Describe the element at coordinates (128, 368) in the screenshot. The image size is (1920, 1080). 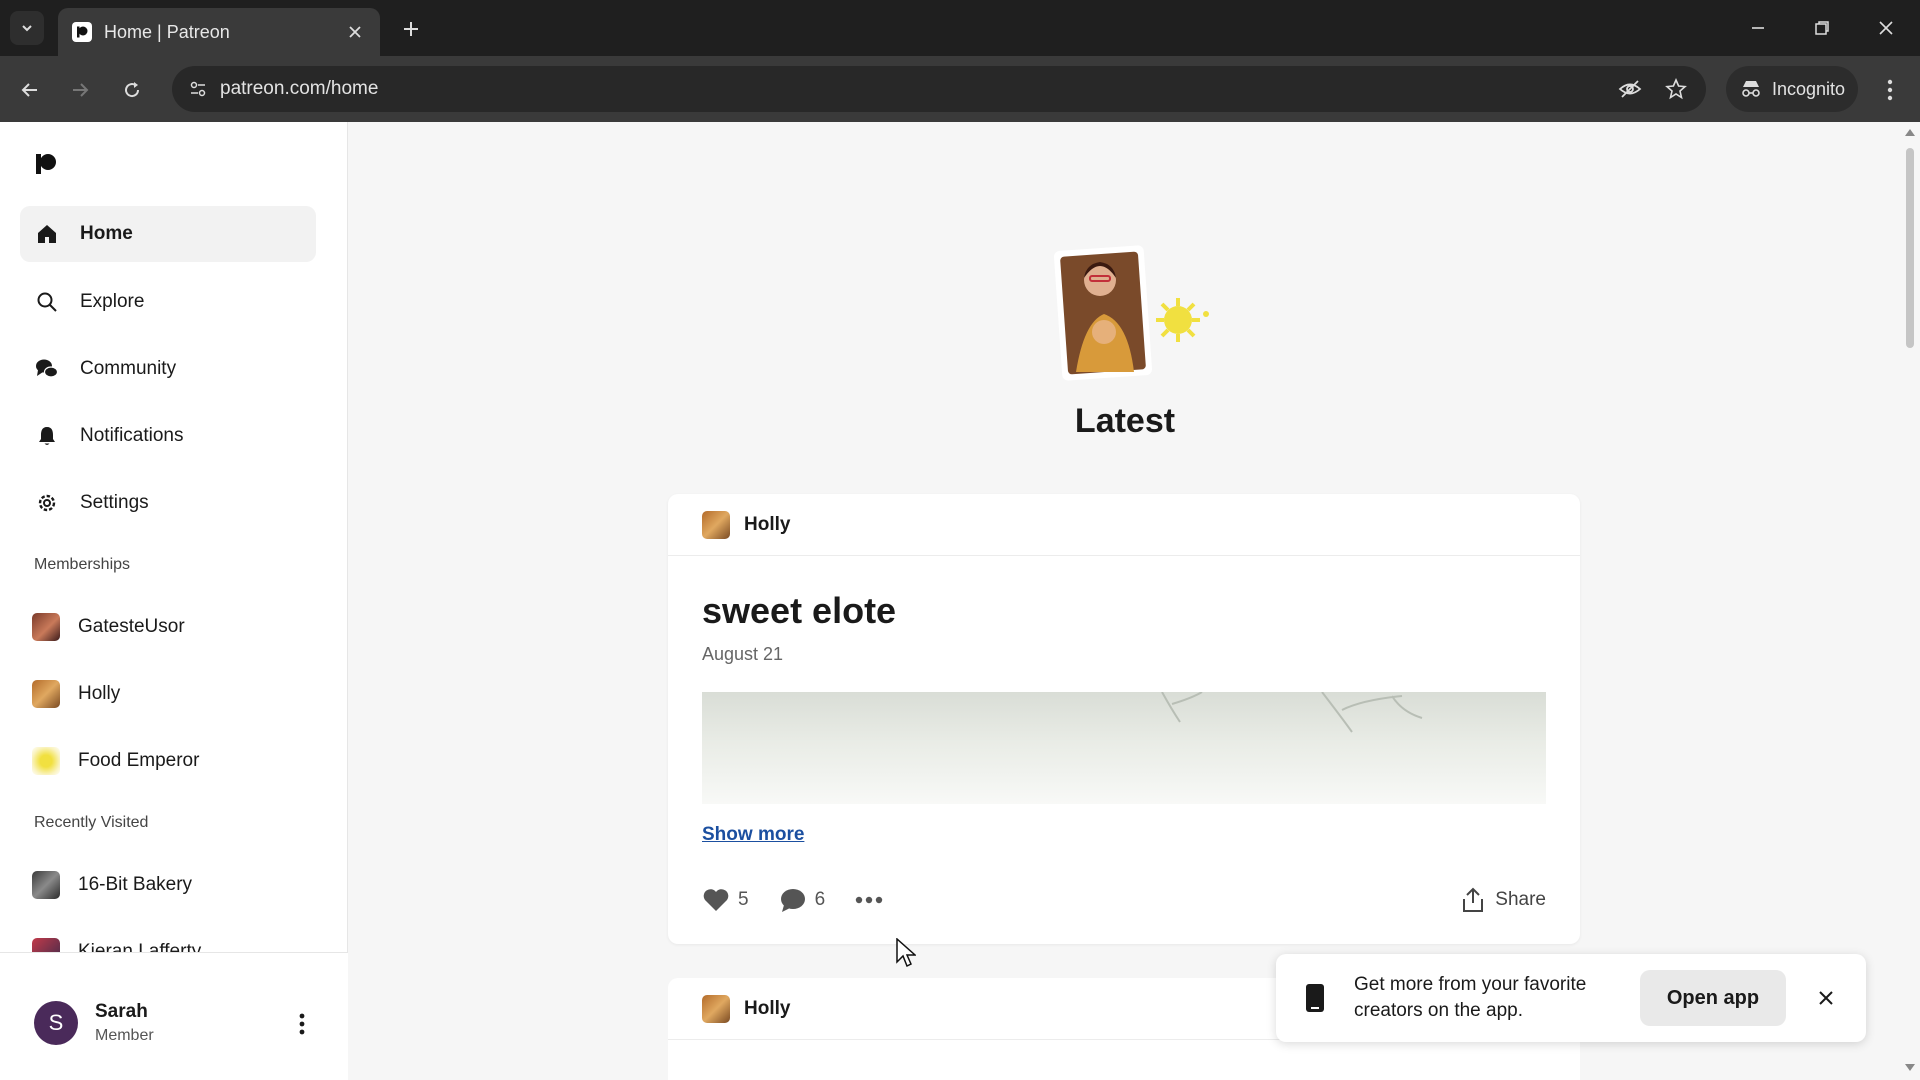
I see `sidebar-item-label: Community` at that location.